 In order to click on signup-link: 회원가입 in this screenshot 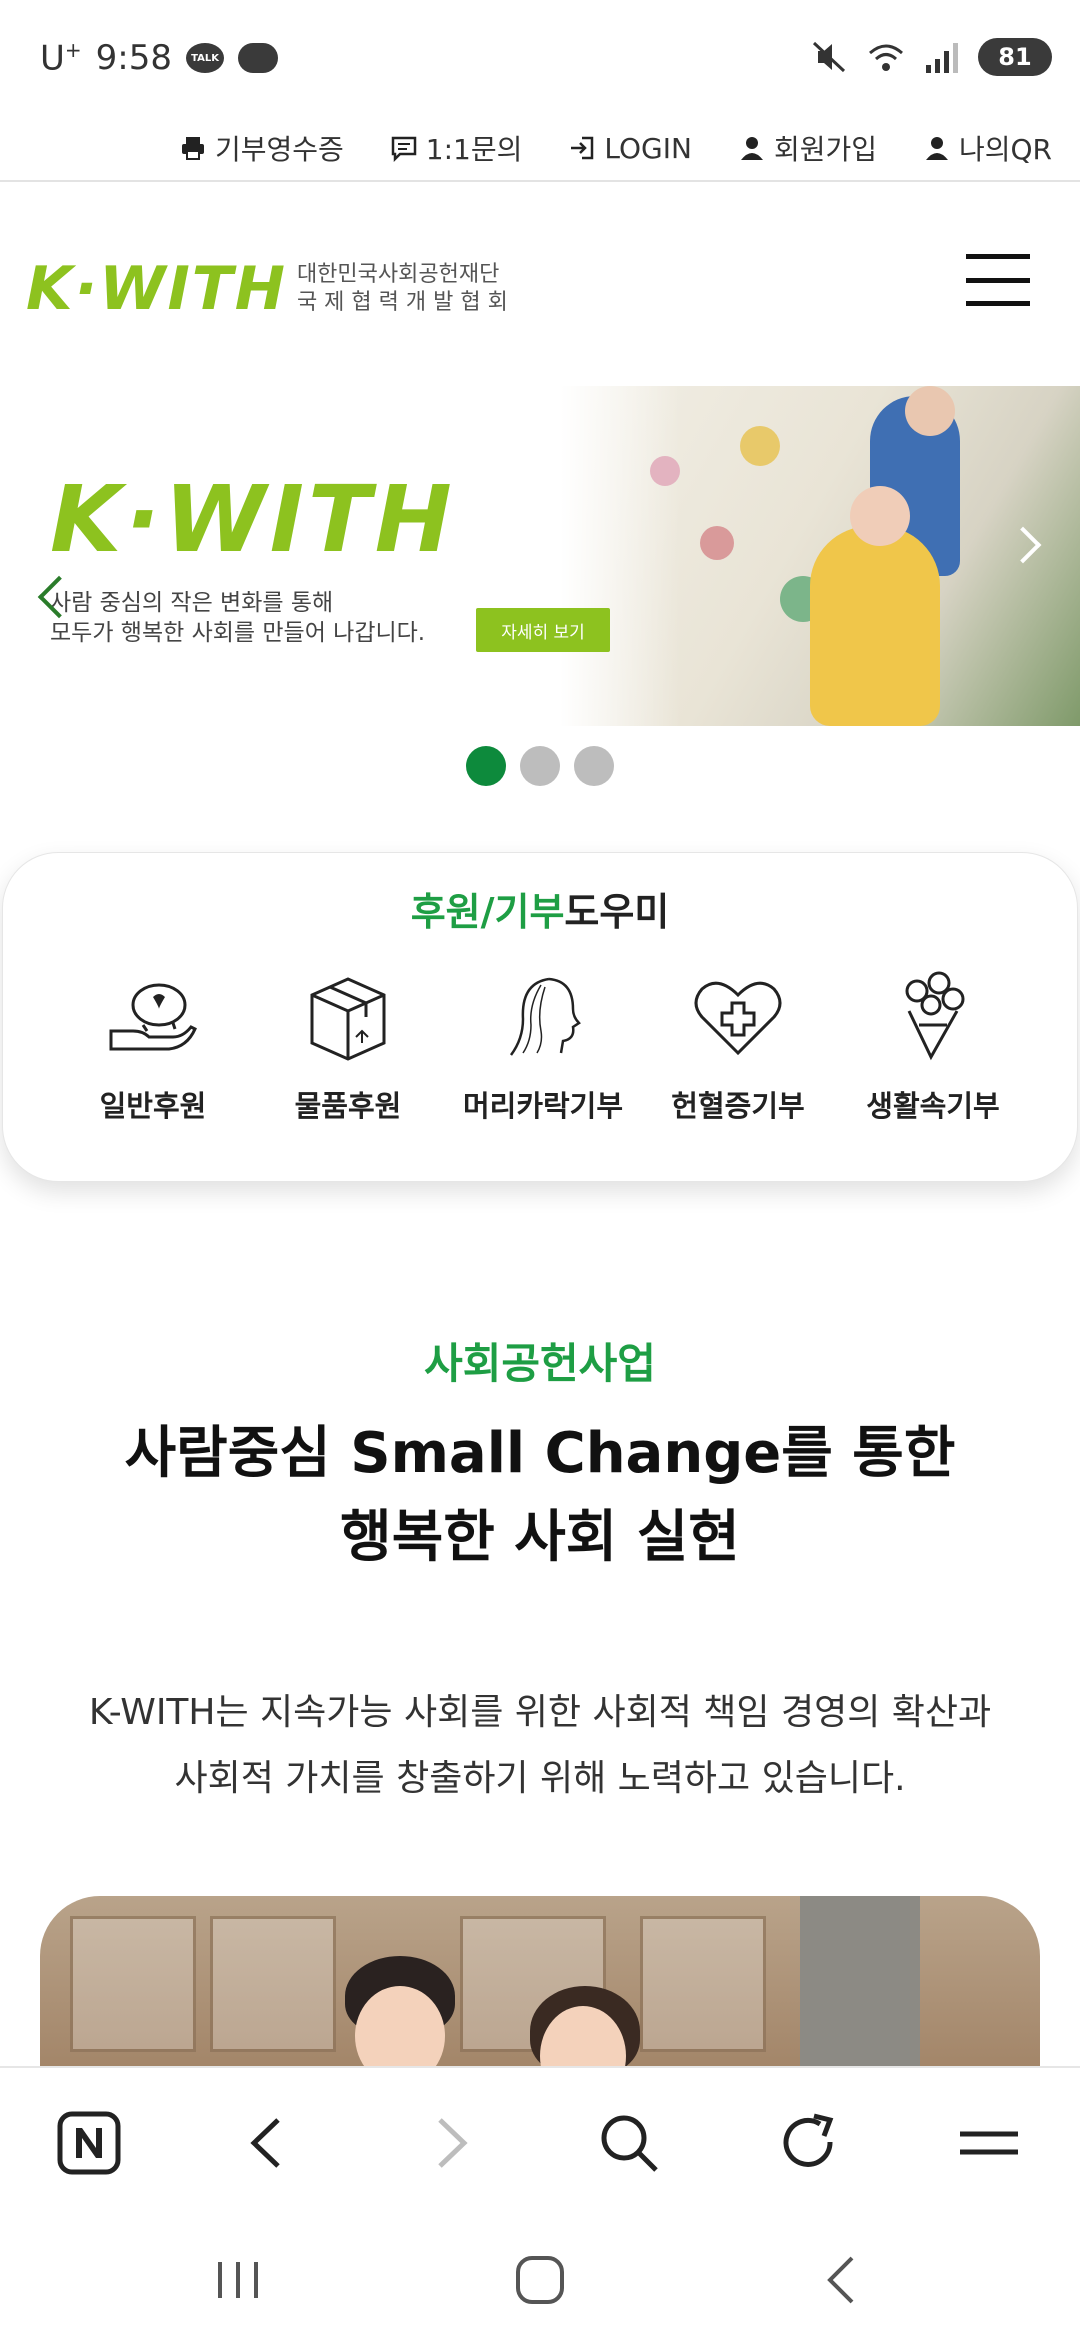, I will do `click(807, 148)`.